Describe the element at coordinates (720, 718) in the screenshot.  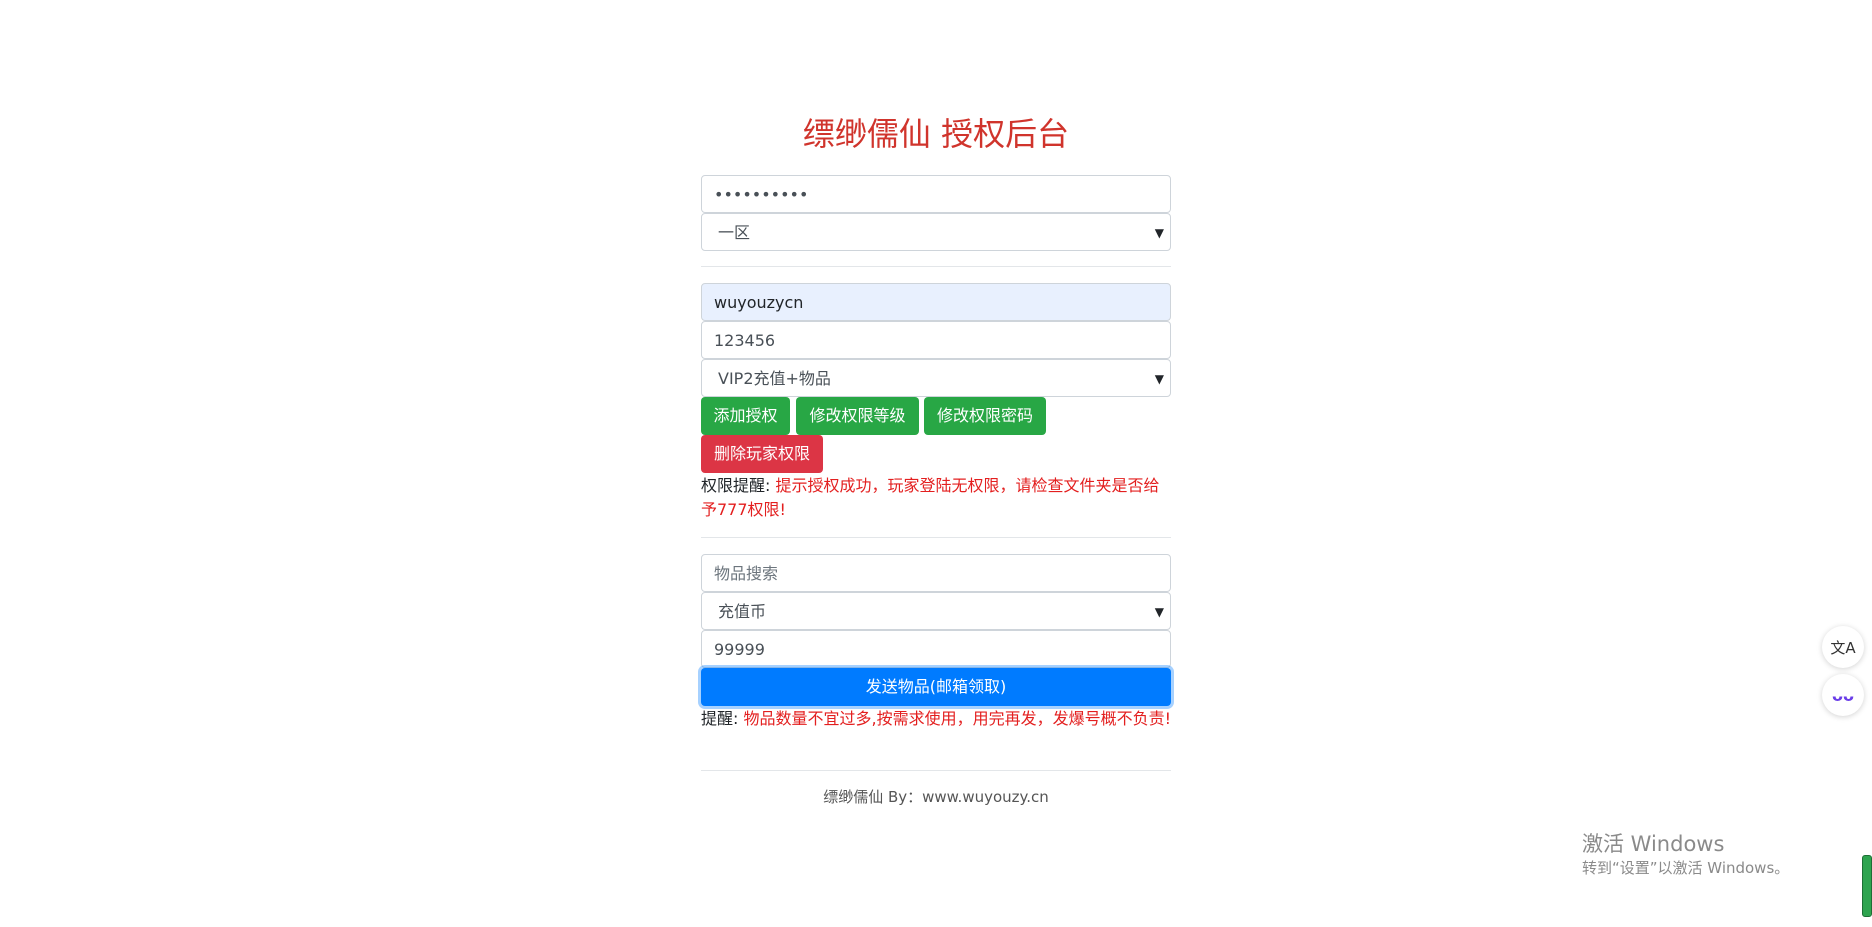
I see `item-notice-prefix: 提醒:` at that location.